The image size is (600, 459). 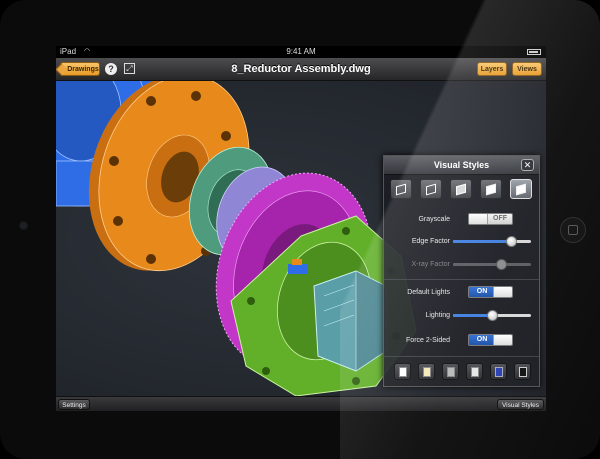 What do you see at coordinates (490, 340) in the screenshot?
I see `force-2-sided-toggle: ON` at bounding box center [490, 340].